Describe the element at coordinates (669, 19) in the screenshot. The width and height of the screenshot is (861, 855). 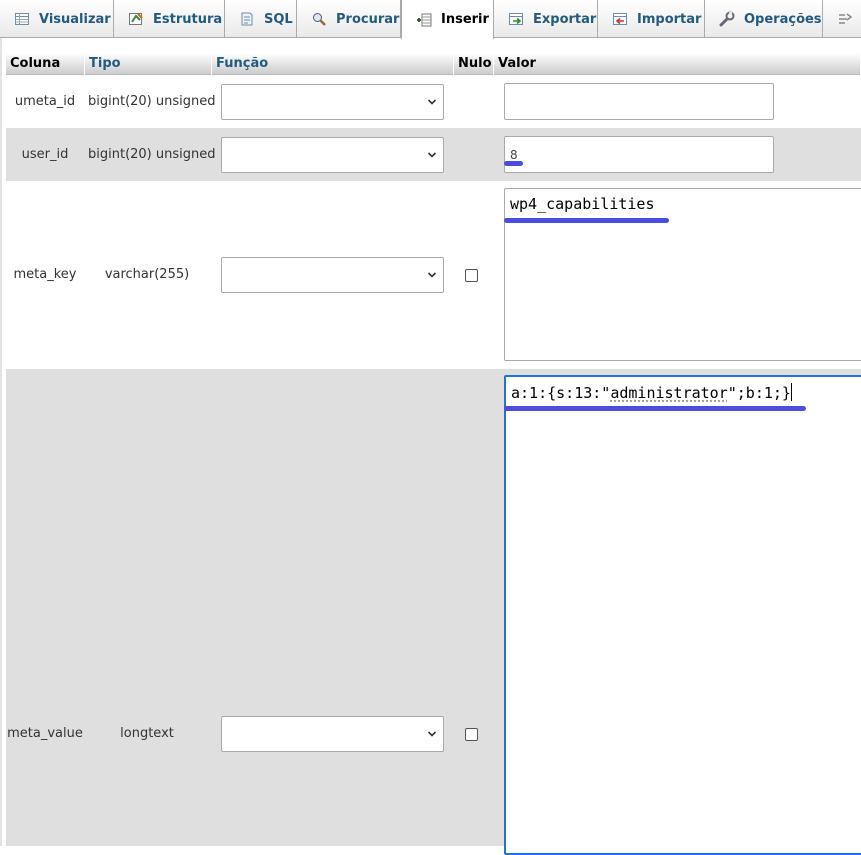
I see `tab-label: Importar` at that location.